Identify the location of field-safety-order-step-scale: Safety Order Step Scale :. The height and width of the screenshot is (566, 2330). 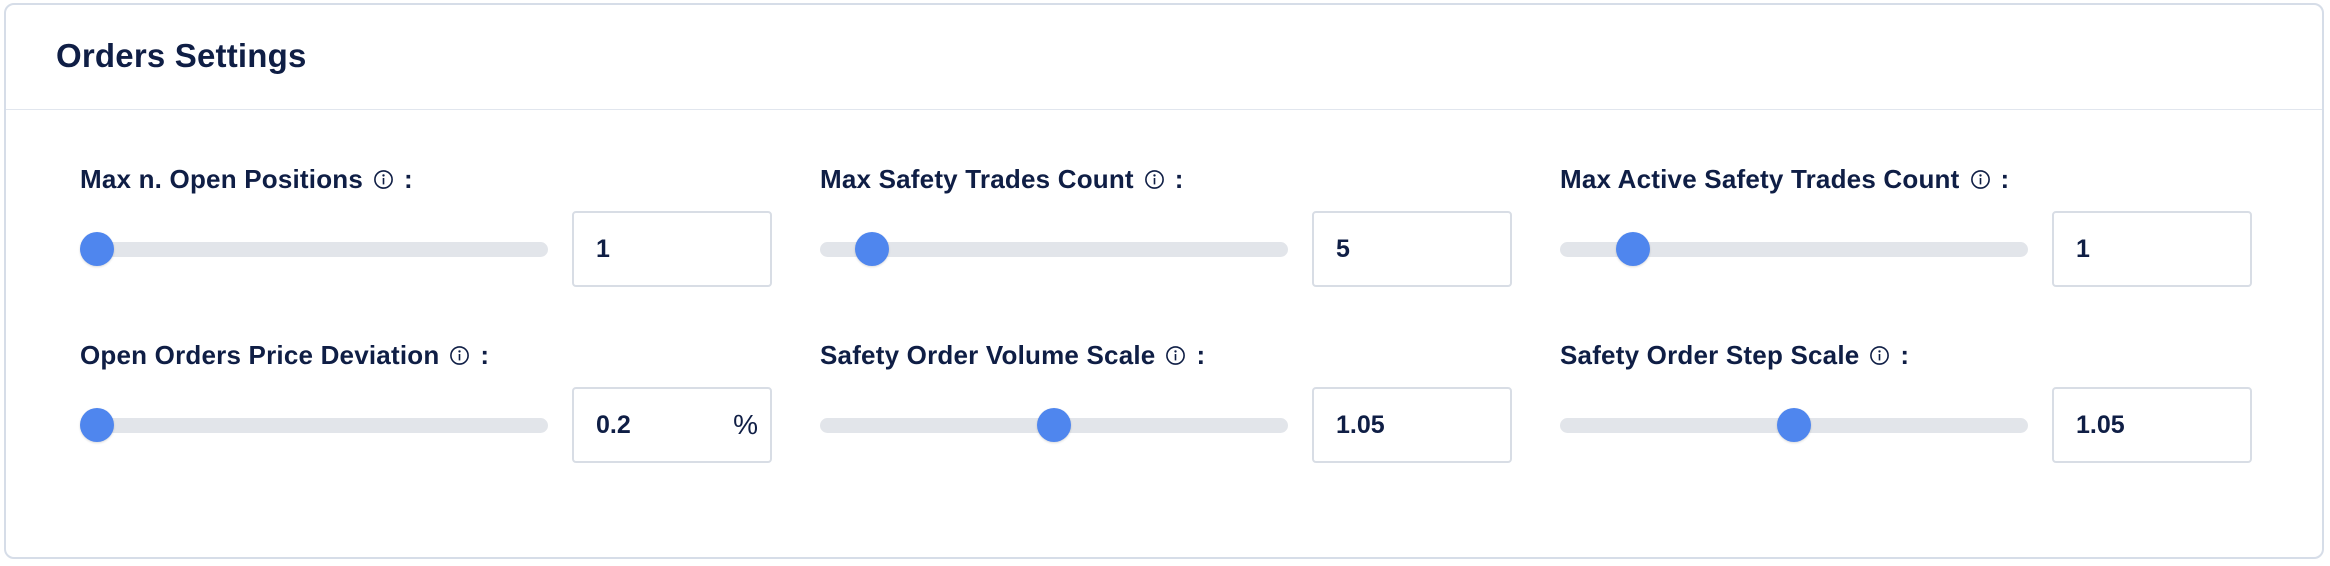
(1910, 412).